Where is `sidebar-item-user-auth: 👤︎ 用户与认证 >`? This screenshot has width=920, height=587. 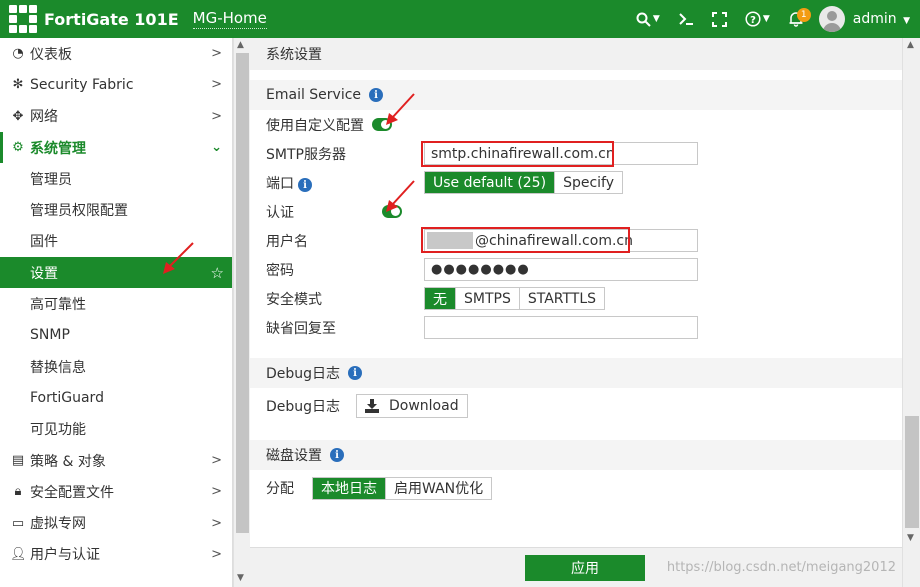
sidebar-item-user-auth: 👤︎ 用户与认证 > is located at coordinates (116, 554).